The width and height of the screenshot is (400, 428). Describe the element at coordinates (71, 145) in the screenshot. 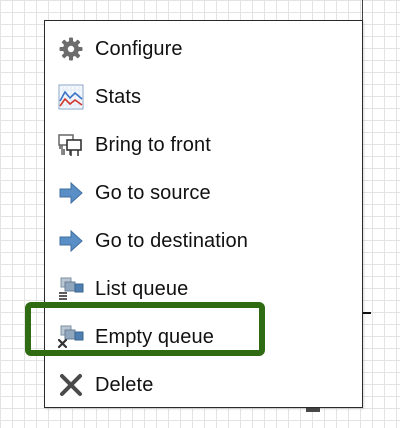

I see `bring-front-icon` at that location.